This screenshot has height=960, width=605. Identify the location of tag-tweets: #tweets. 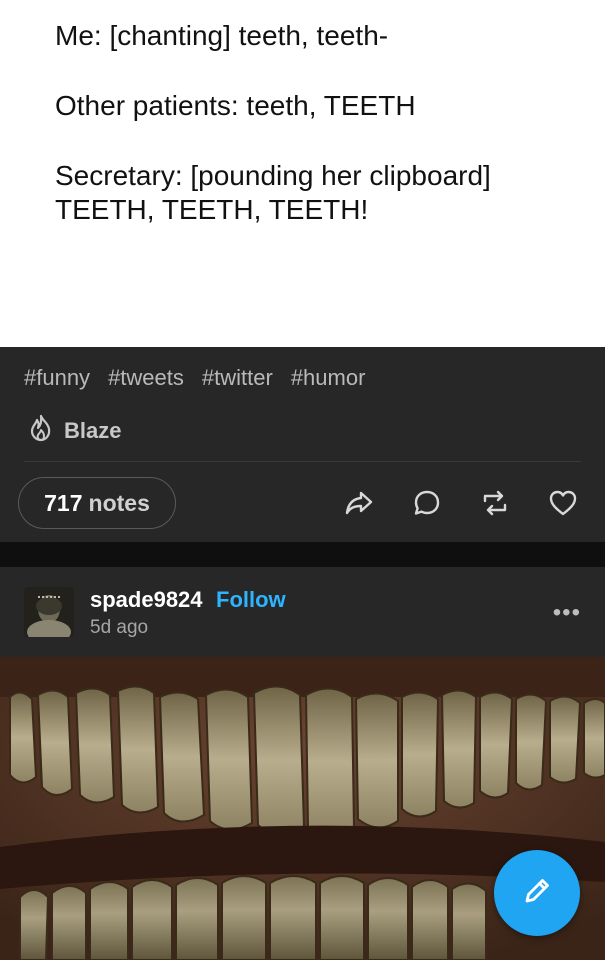
(146, 378).